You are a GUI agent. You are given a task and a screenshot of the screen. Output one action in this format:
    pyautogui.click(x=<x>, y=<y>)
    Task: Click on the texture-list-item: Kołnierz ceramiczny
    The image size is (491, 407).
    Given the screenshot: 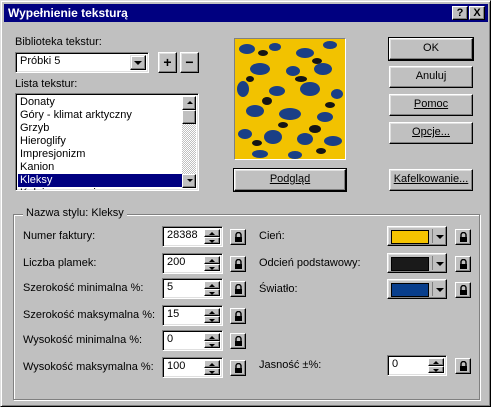 What is the action you would take?
    pyautogui.click(x=100, y=188)
    